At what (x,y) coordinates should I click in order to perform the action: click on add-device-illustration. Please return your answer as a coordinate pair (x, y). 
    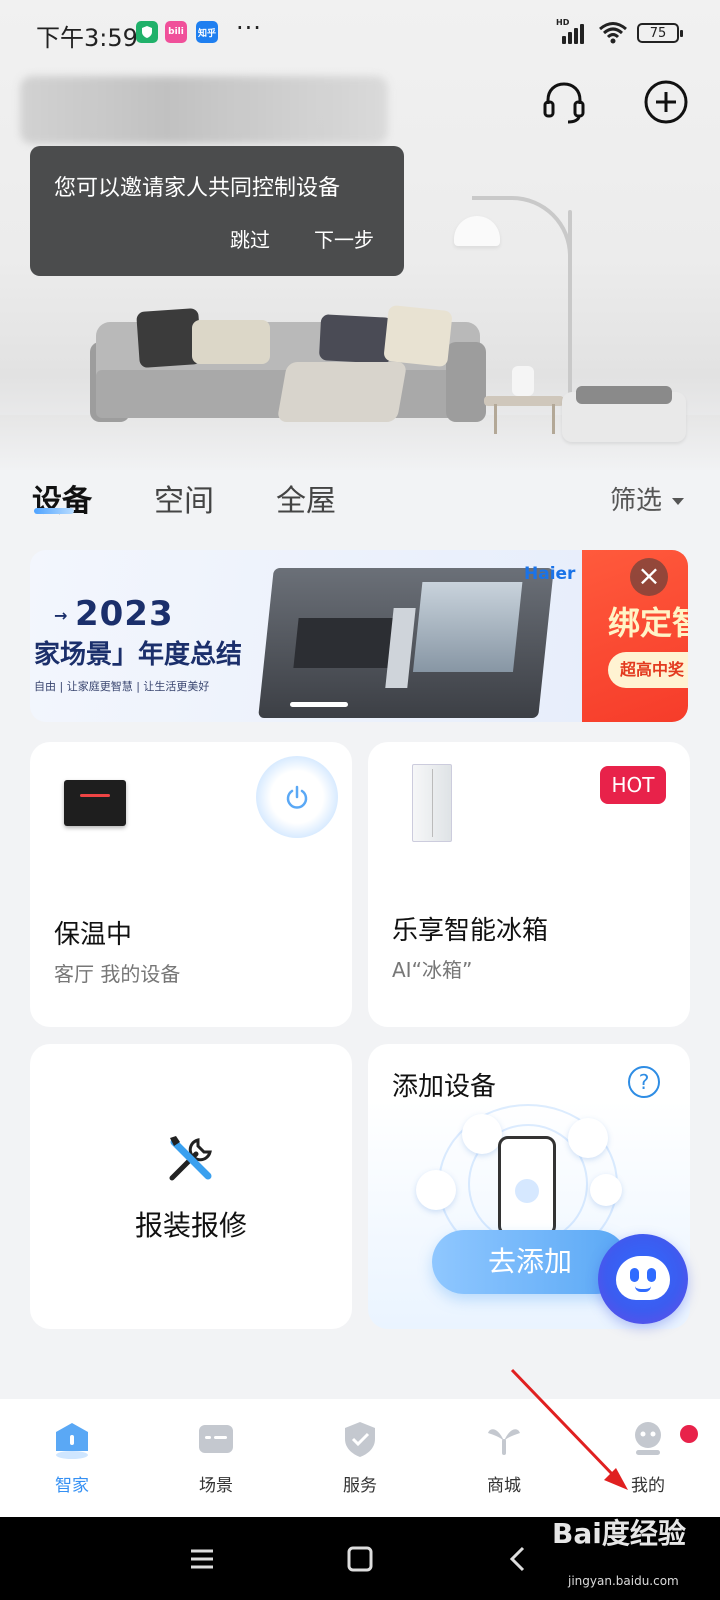
    Looking at the image, I should click on (518, 1184).